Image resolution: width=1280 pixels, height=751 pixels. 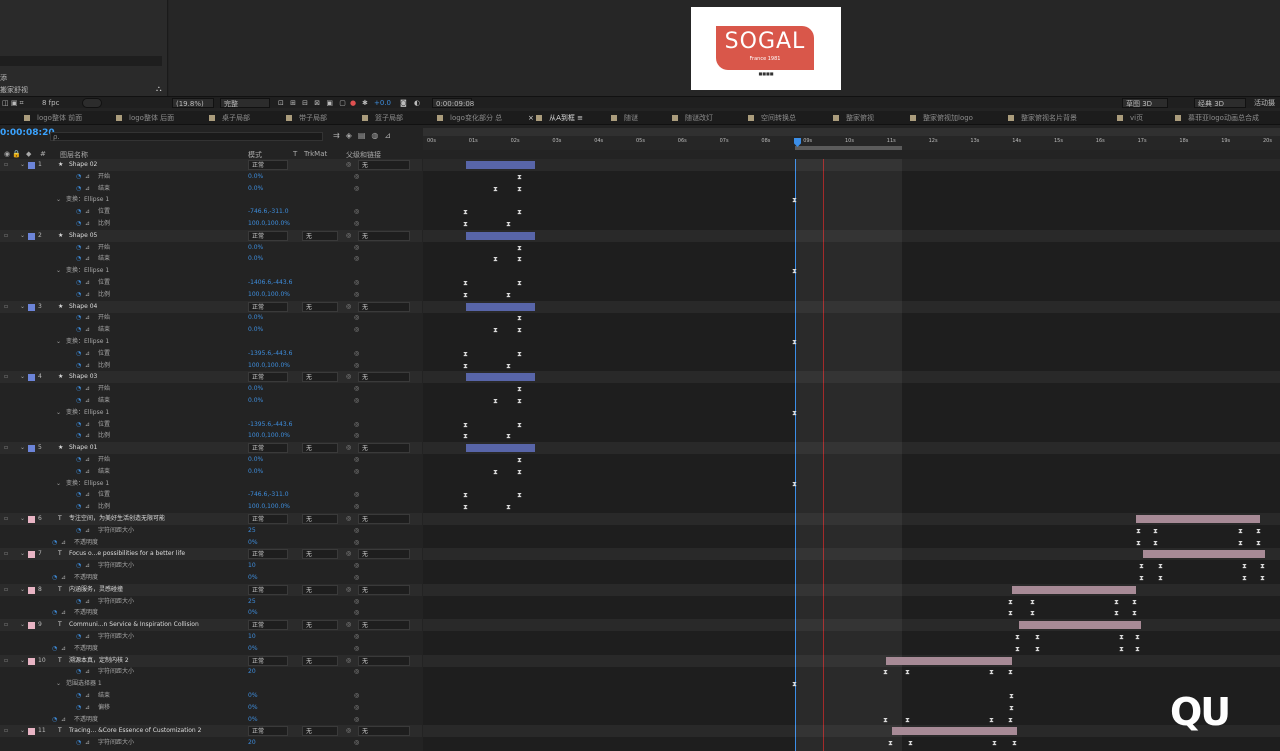 I want to click on tab-close-icon: ×, so click(x=532, y=118).